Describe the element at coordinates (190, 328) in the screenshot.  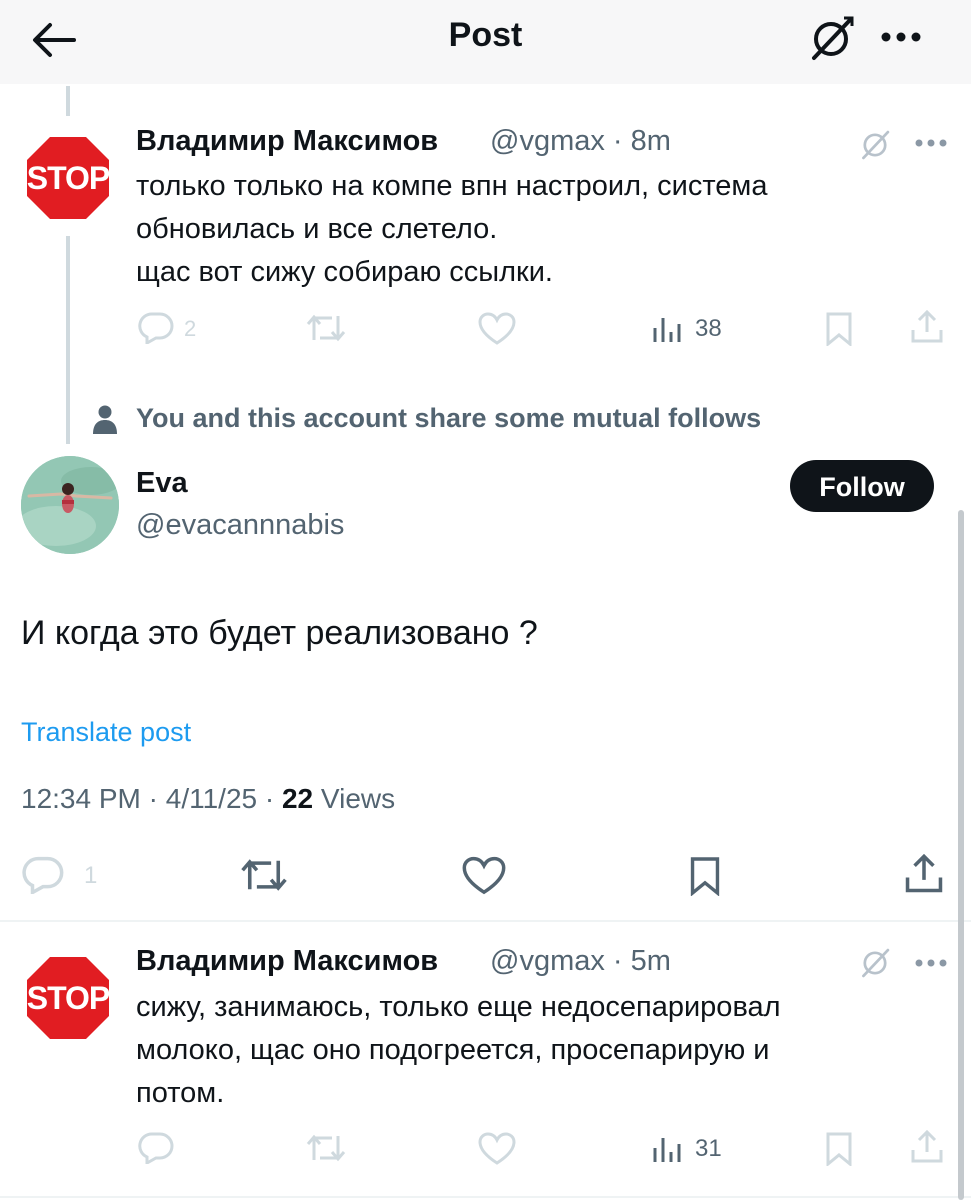
I see `reply-count: 2` at that location.